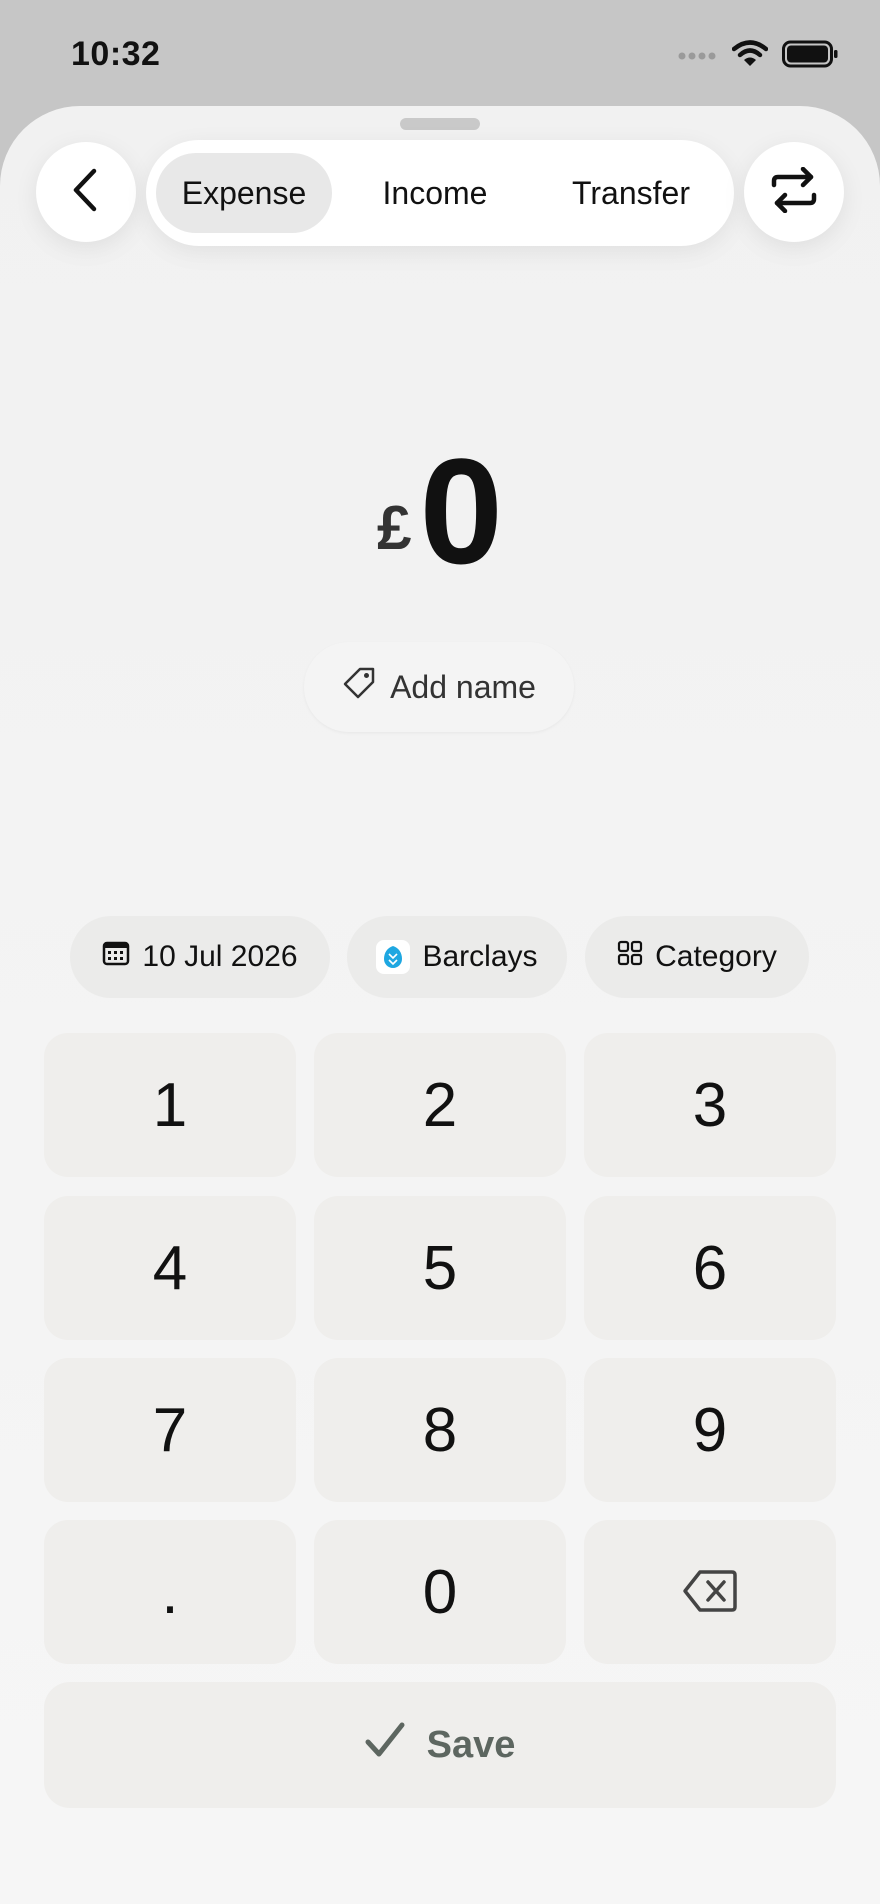  I want to click on category-label: Category, so click(716, 956).